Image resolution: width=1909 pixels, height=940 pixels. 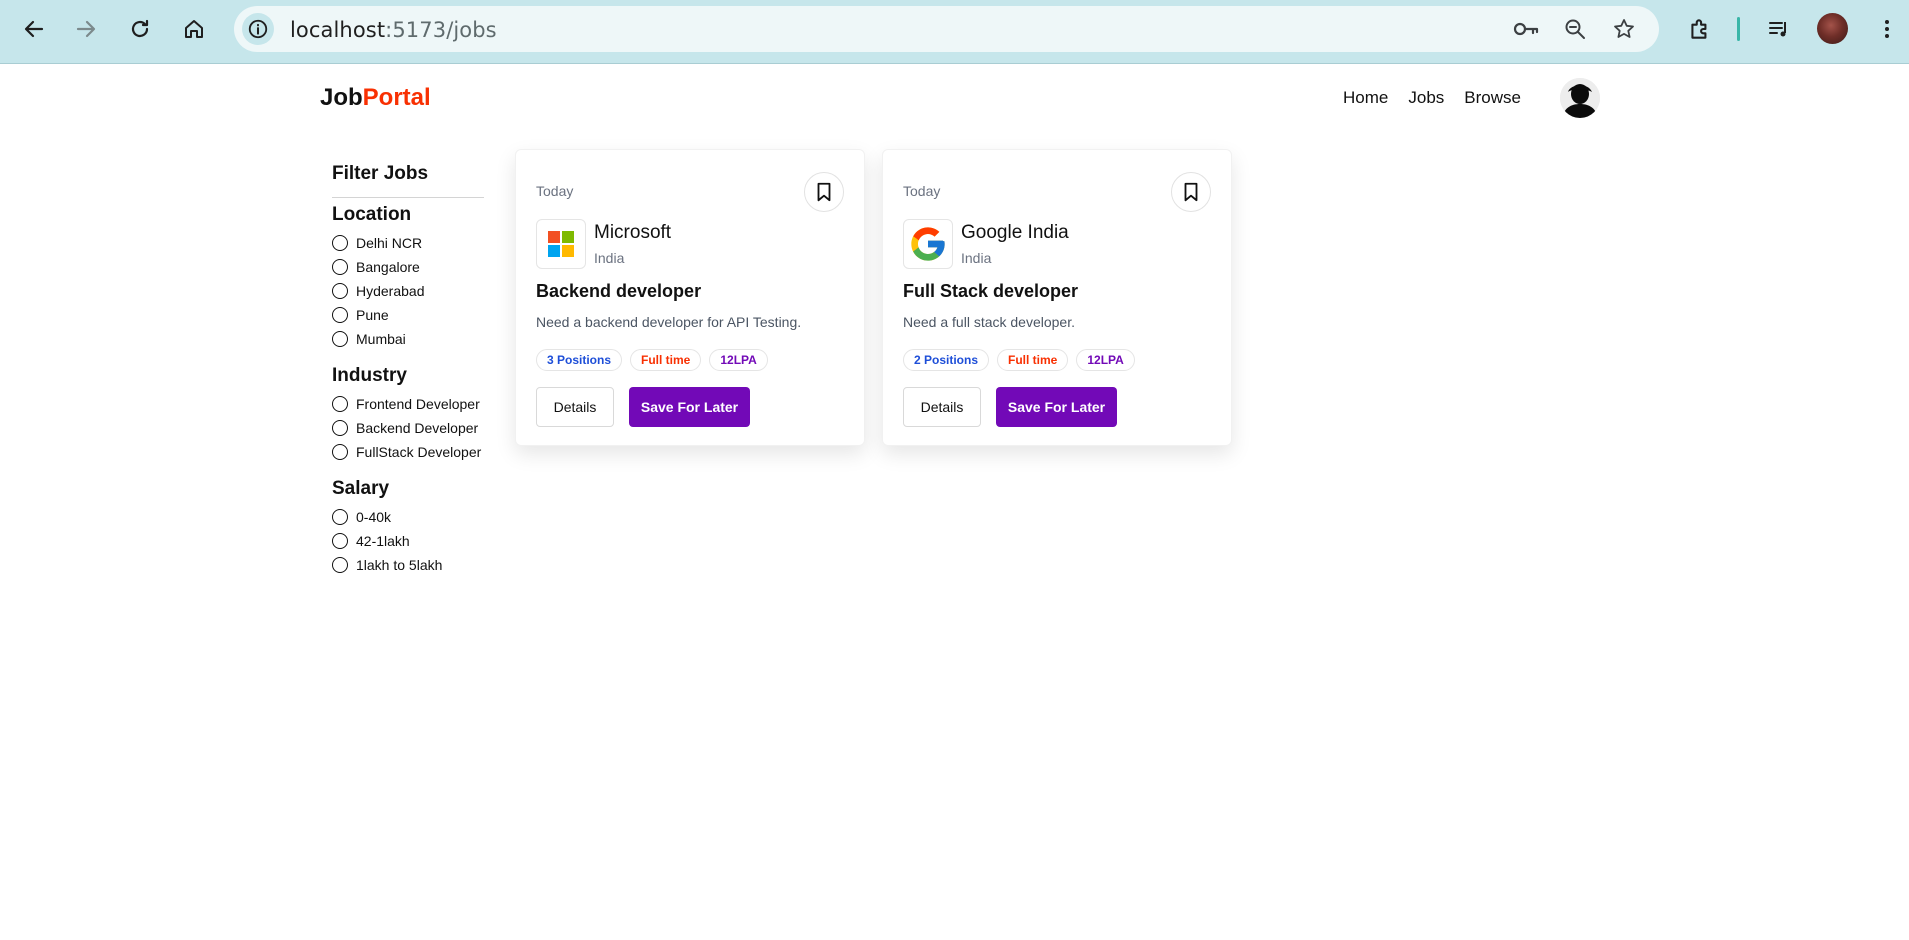 I want to click on extensions-button, so click(x=1700, y=29).